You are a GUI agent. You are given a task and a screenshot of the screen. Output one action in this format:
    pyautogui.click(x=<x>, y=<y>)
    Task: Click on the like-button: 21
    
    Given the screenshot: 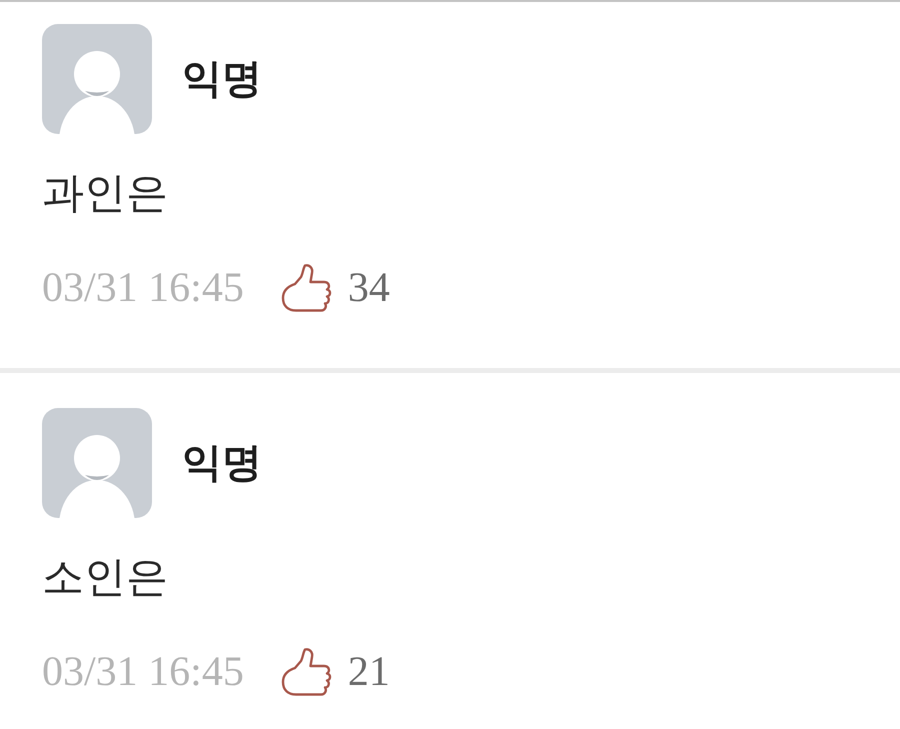 What is the action you would take?
    pyautogui.click(x=335, y=672)
    